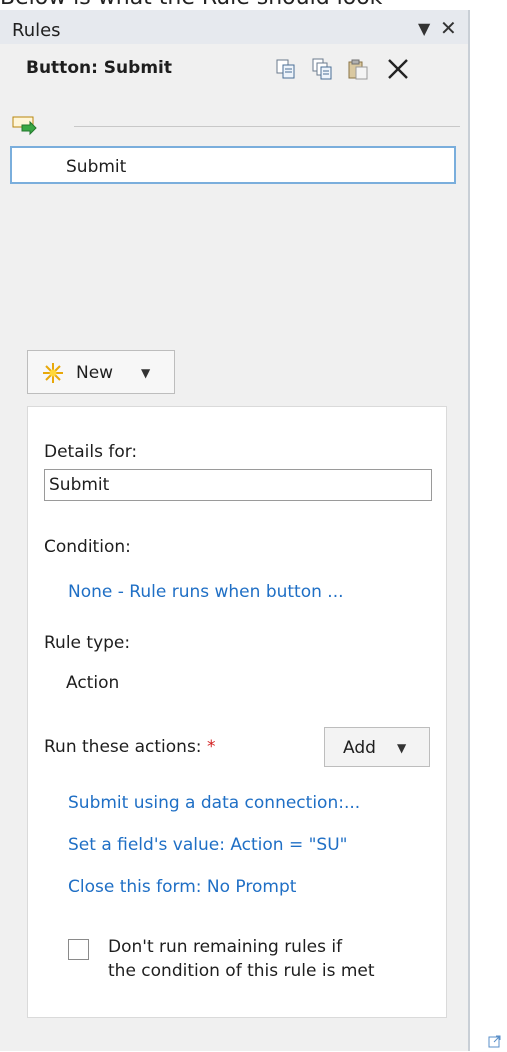 This screenshot has height=1052, width=507. Describe the element at coordinates (182, 887) in the screenshot. I see `action-link-close-form: Close this form: No Prompt` at that location.